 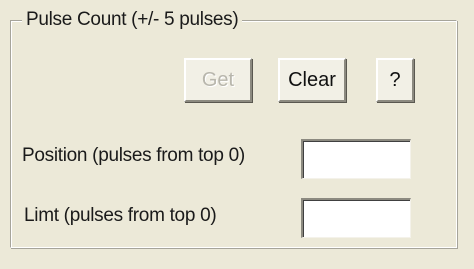 I want to click on limit-input, so click(x=356, y=218).